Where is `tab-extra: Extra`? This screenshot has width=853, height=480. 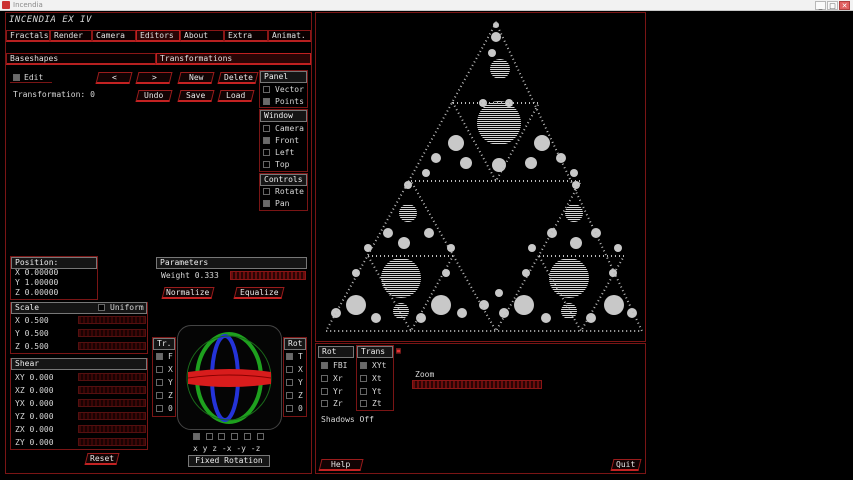
tab-extra: Extra is located at coordinates (246, 36).